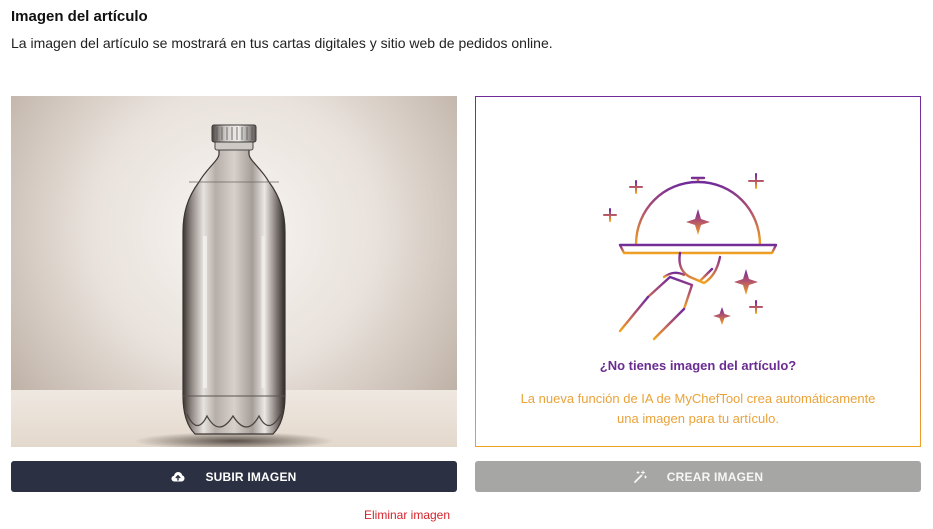  What do you see at coordinates (407, 515) in the screenshot?
I see `remove-image-link: Eliminar imagen` at bounding box center [407, 515].